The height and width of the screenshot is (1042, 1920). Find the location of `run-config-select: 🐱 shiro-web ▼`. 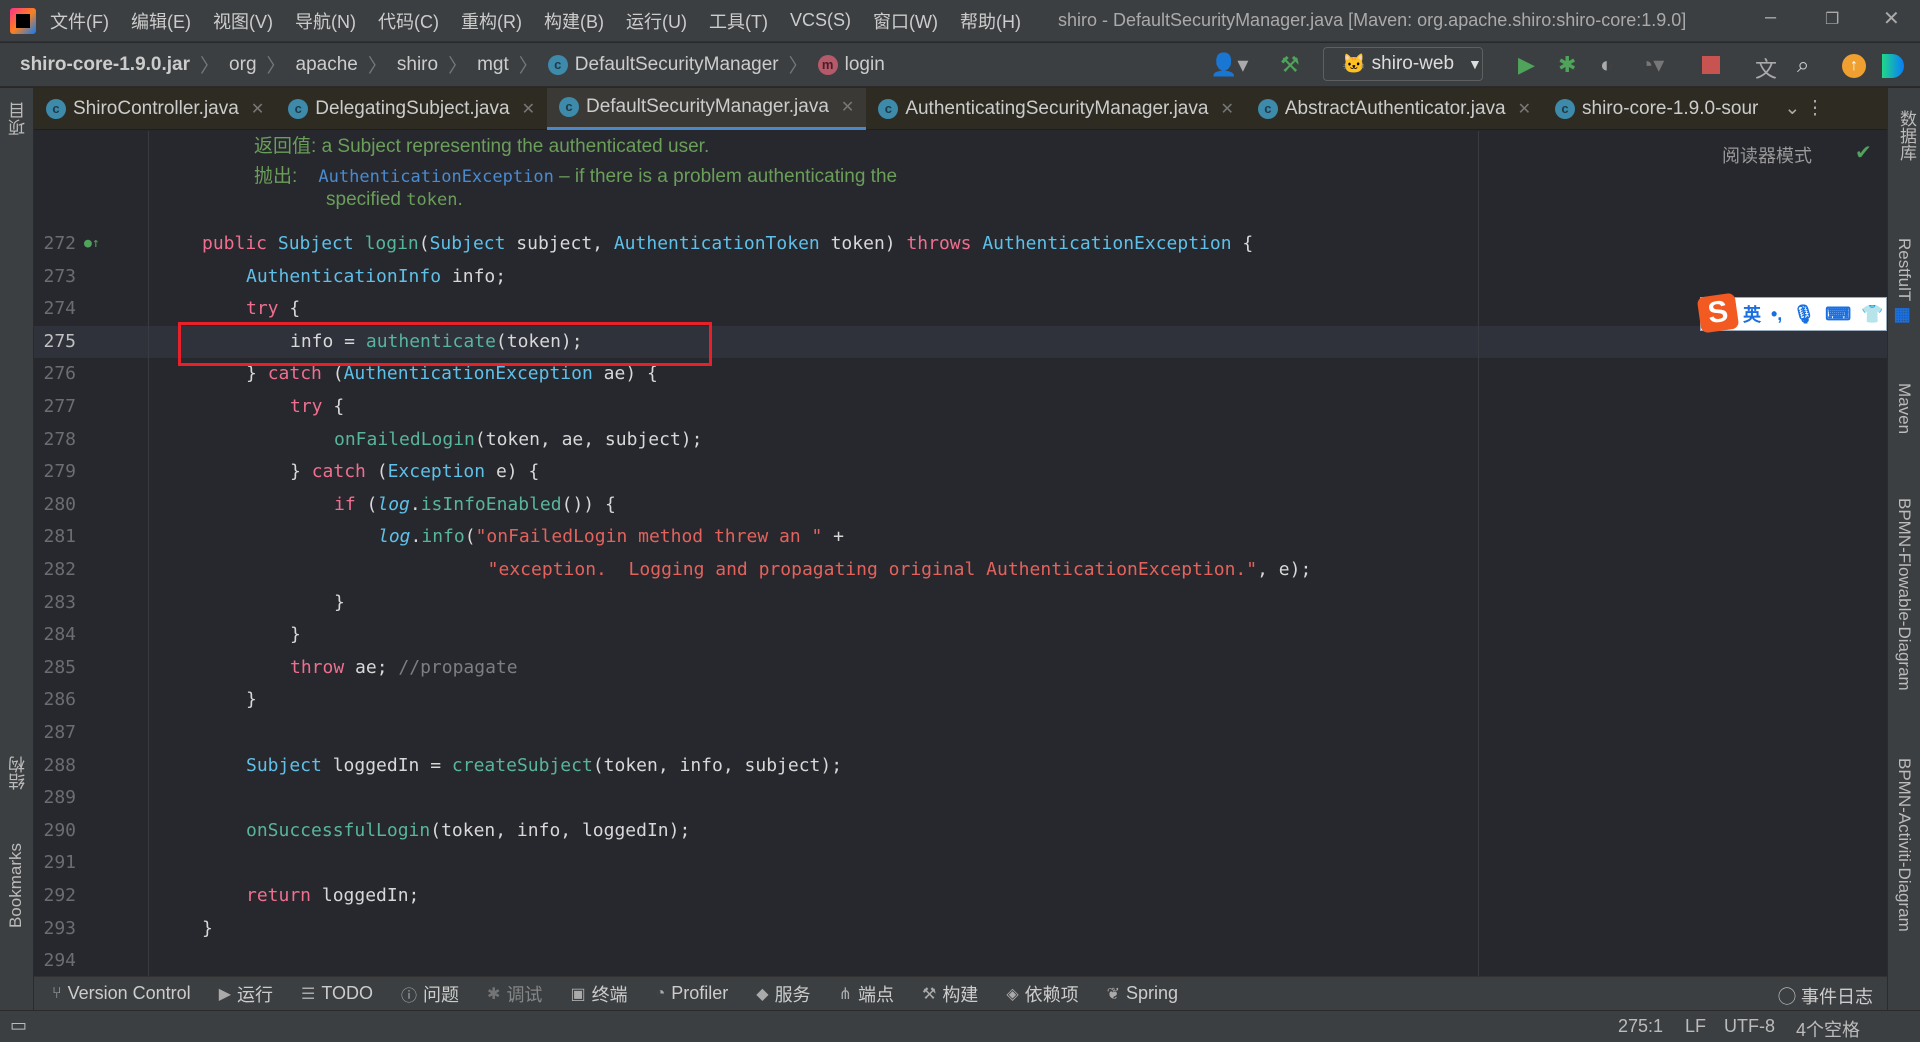

run-config-select: 🐱 shiro-web ▼ is located at coordinates (1403, 64).